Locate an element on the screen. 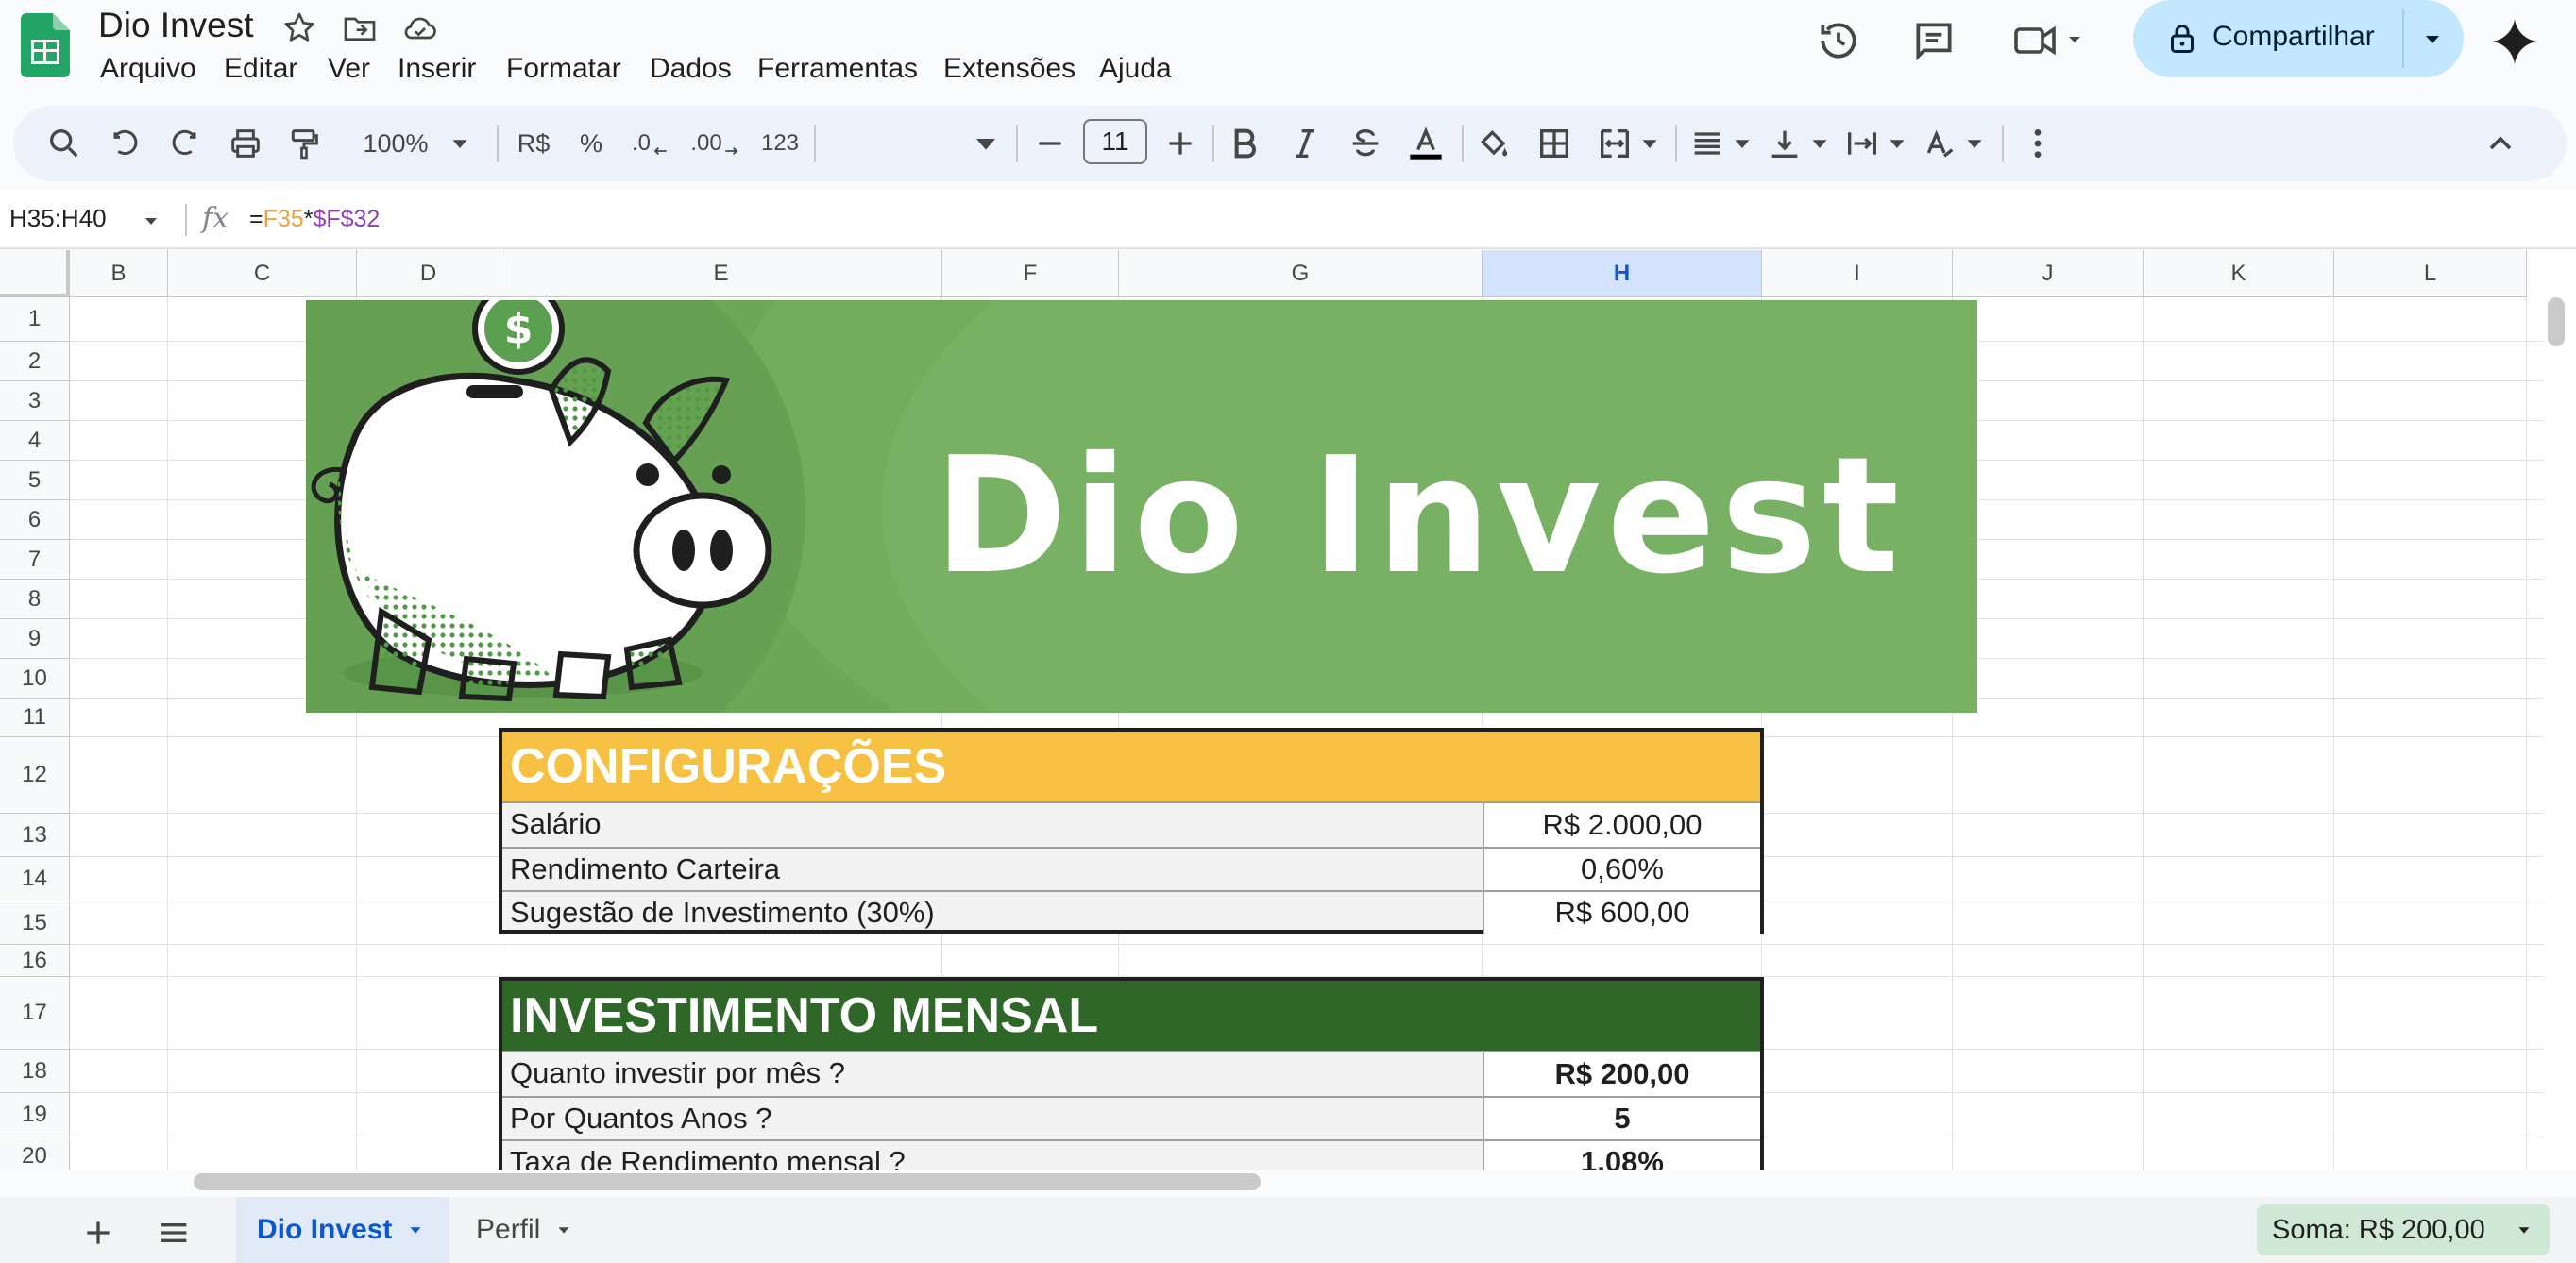 This screenshot has height=1263, width=2576. sheets-logo-icon is located at coordinates (45, 45).